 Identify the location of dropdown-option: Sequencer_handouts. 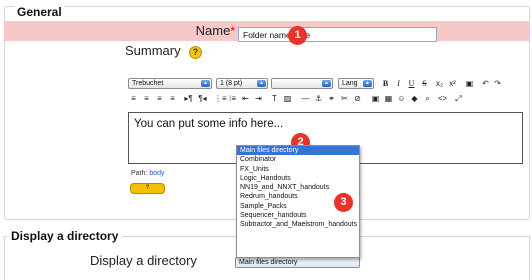
(298, 215).